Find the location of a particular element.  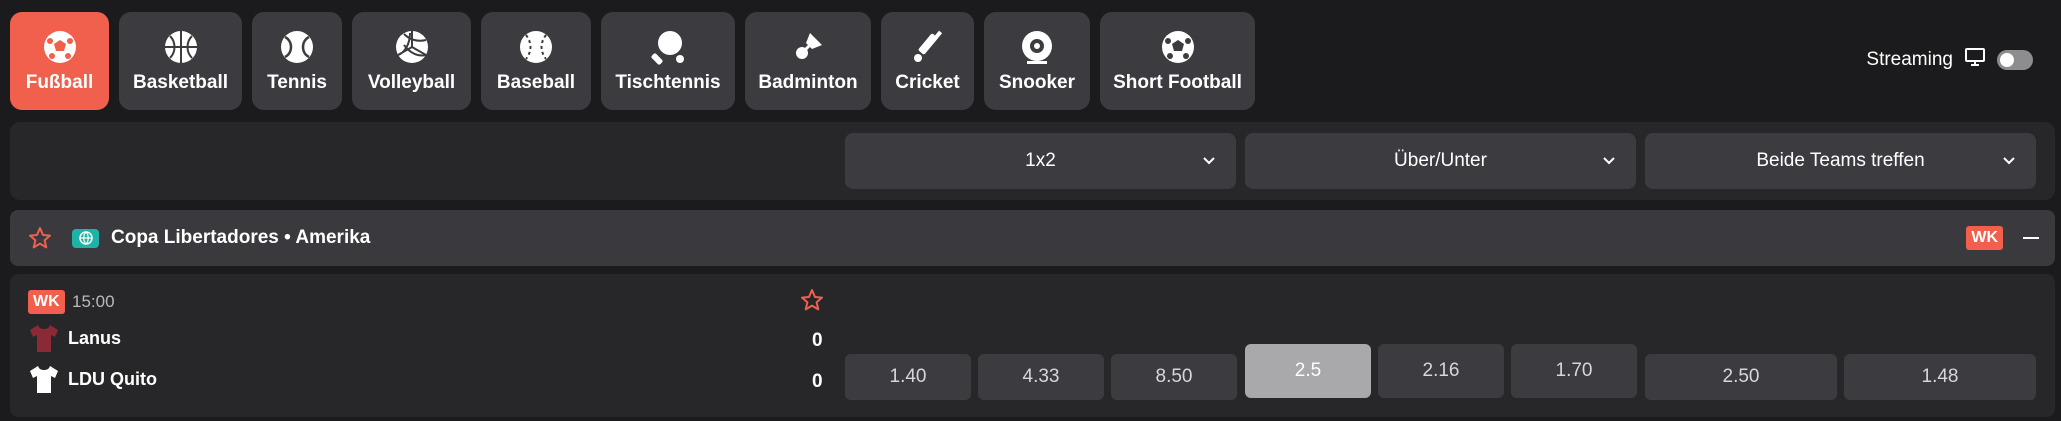

odd-value: 2.16 is located at coordinates (1441, 370).